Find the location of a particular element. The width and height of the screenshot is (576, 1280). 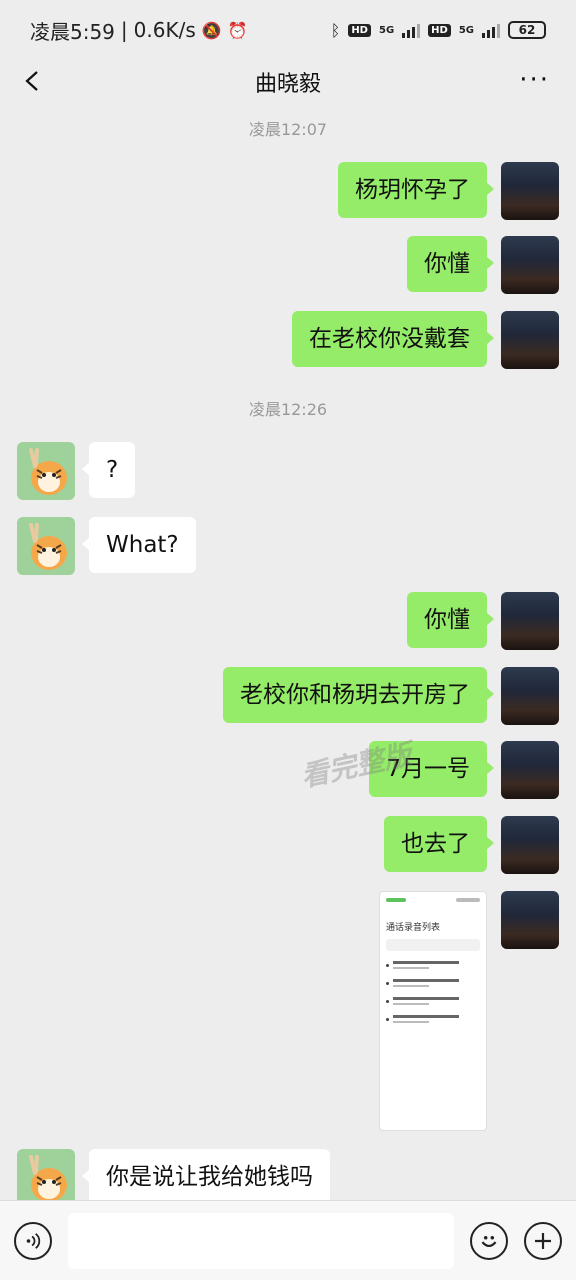

input-bar is located at coordinates (288, 1240).